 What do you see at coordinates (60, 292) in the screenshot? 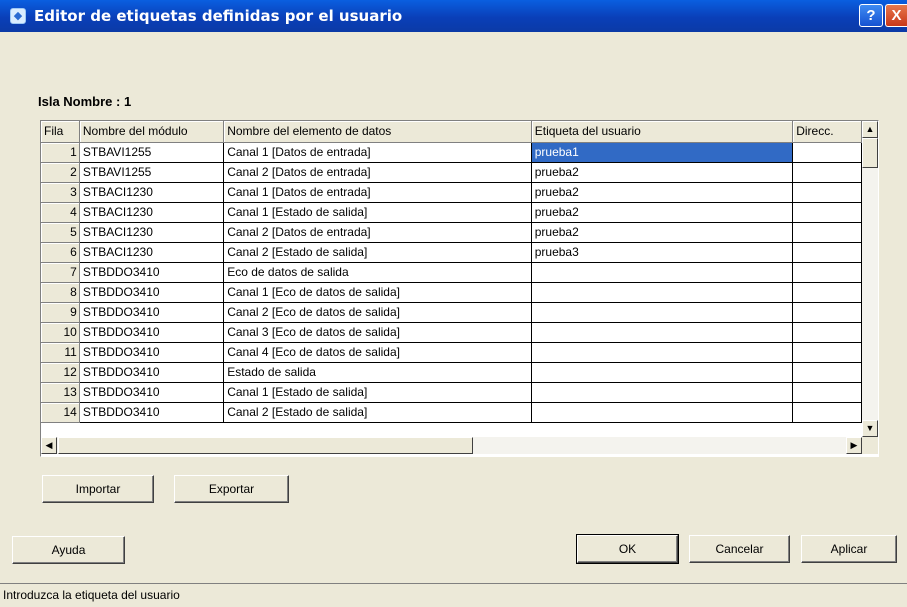
I see `row-number-cell: 8` at bounding box center [60, 292].